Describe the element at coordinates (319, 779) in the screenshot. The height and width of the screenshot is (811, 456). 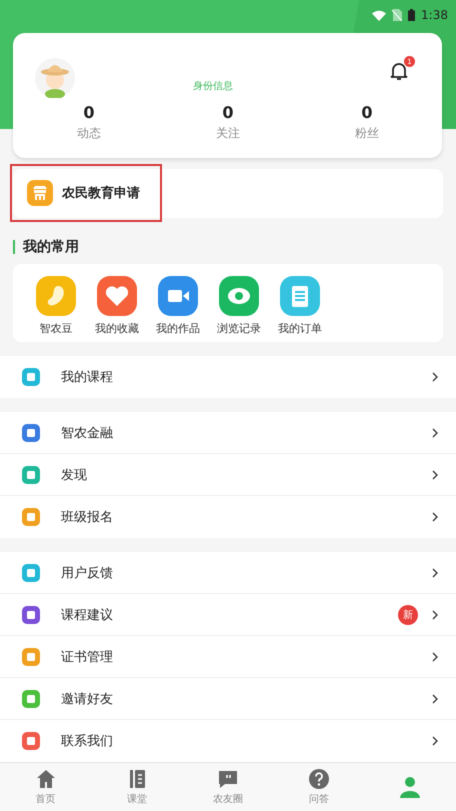
I see `question-icon` at that location.